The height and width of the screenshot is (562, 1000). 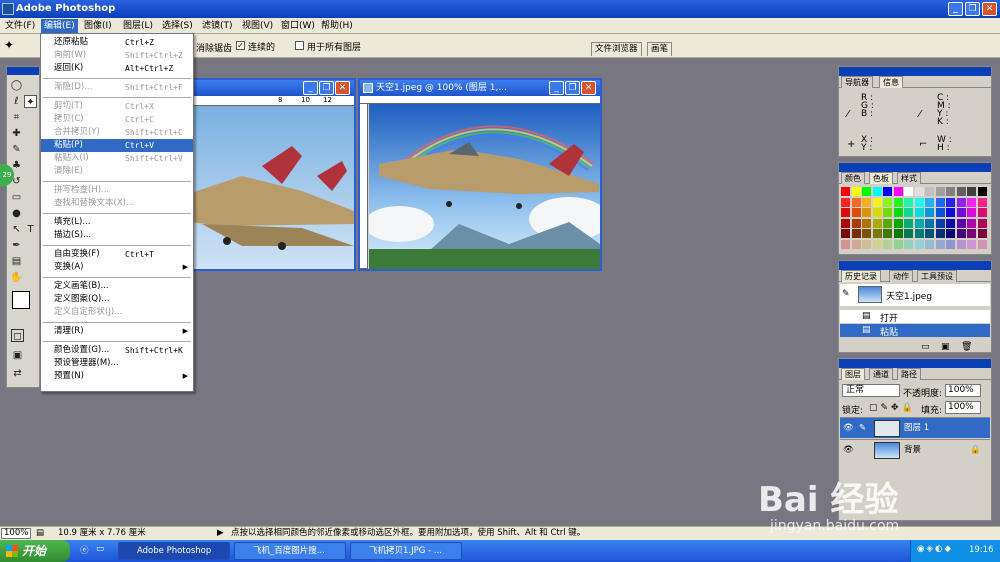 I want to click on hand-tool-icon: ✋, so click(x=16, y=277).